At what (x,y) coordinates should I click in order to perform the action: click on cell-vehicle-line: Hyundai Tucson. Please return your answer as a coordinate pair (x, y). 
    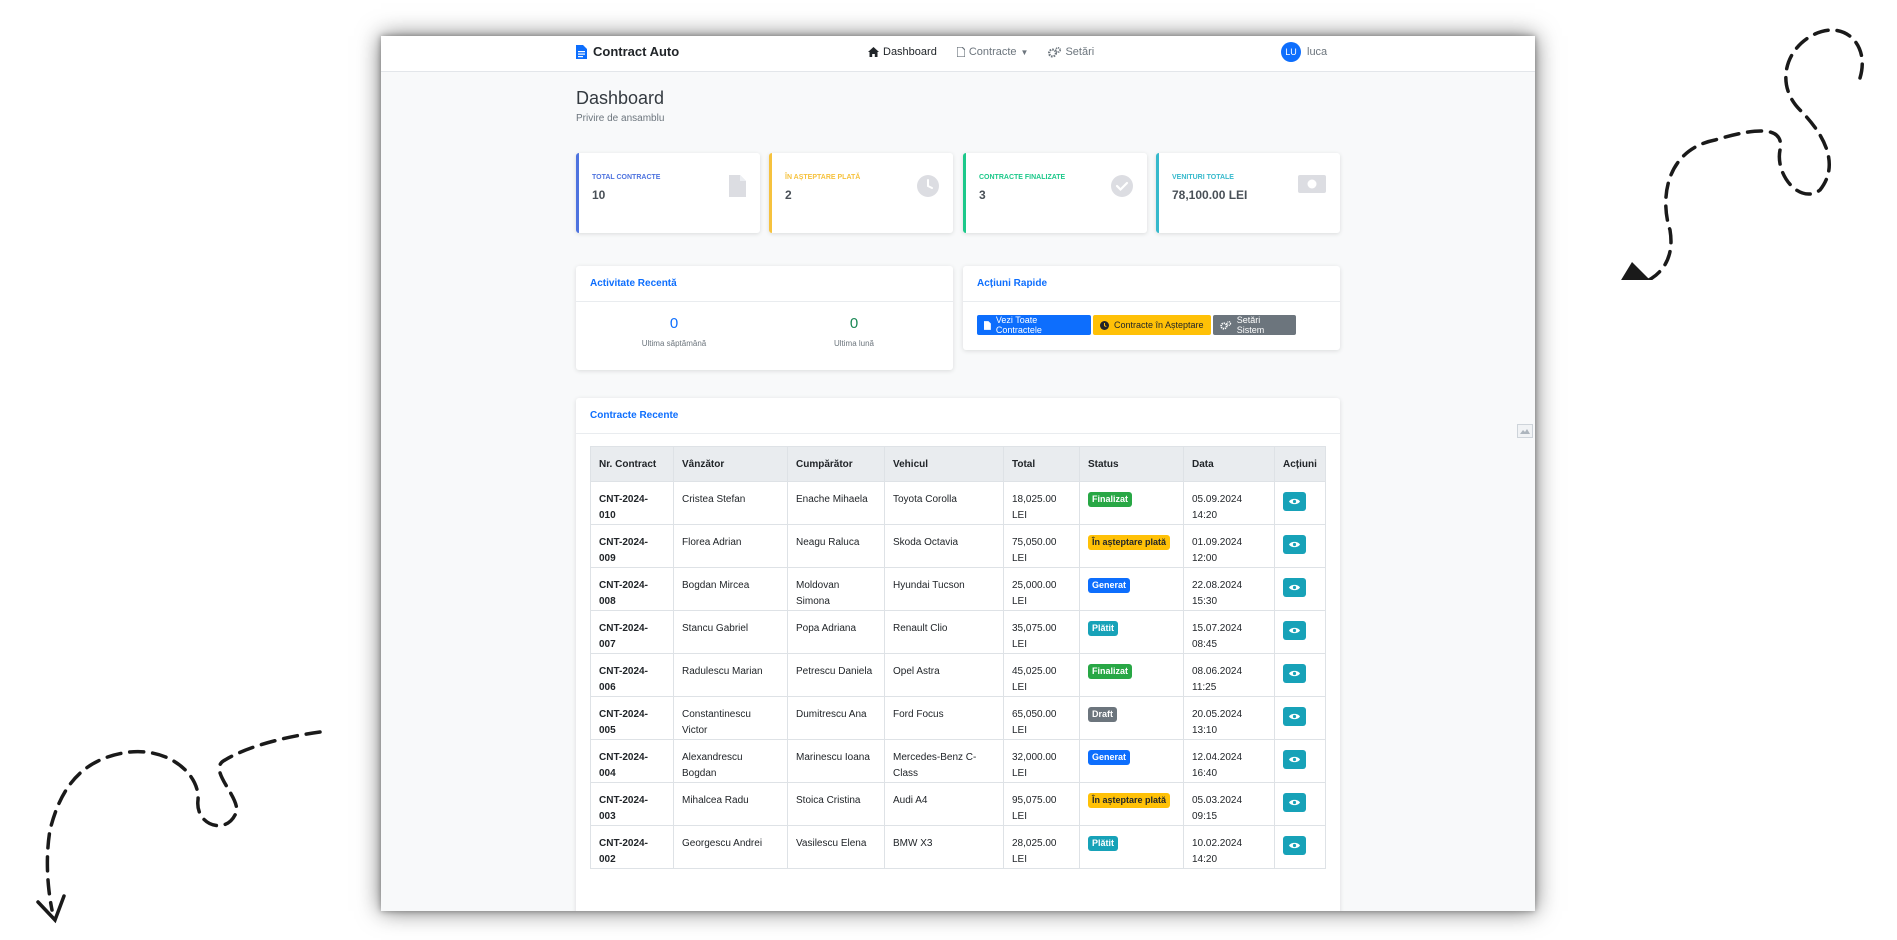
    Looking at the image, I should click on (929, 585).